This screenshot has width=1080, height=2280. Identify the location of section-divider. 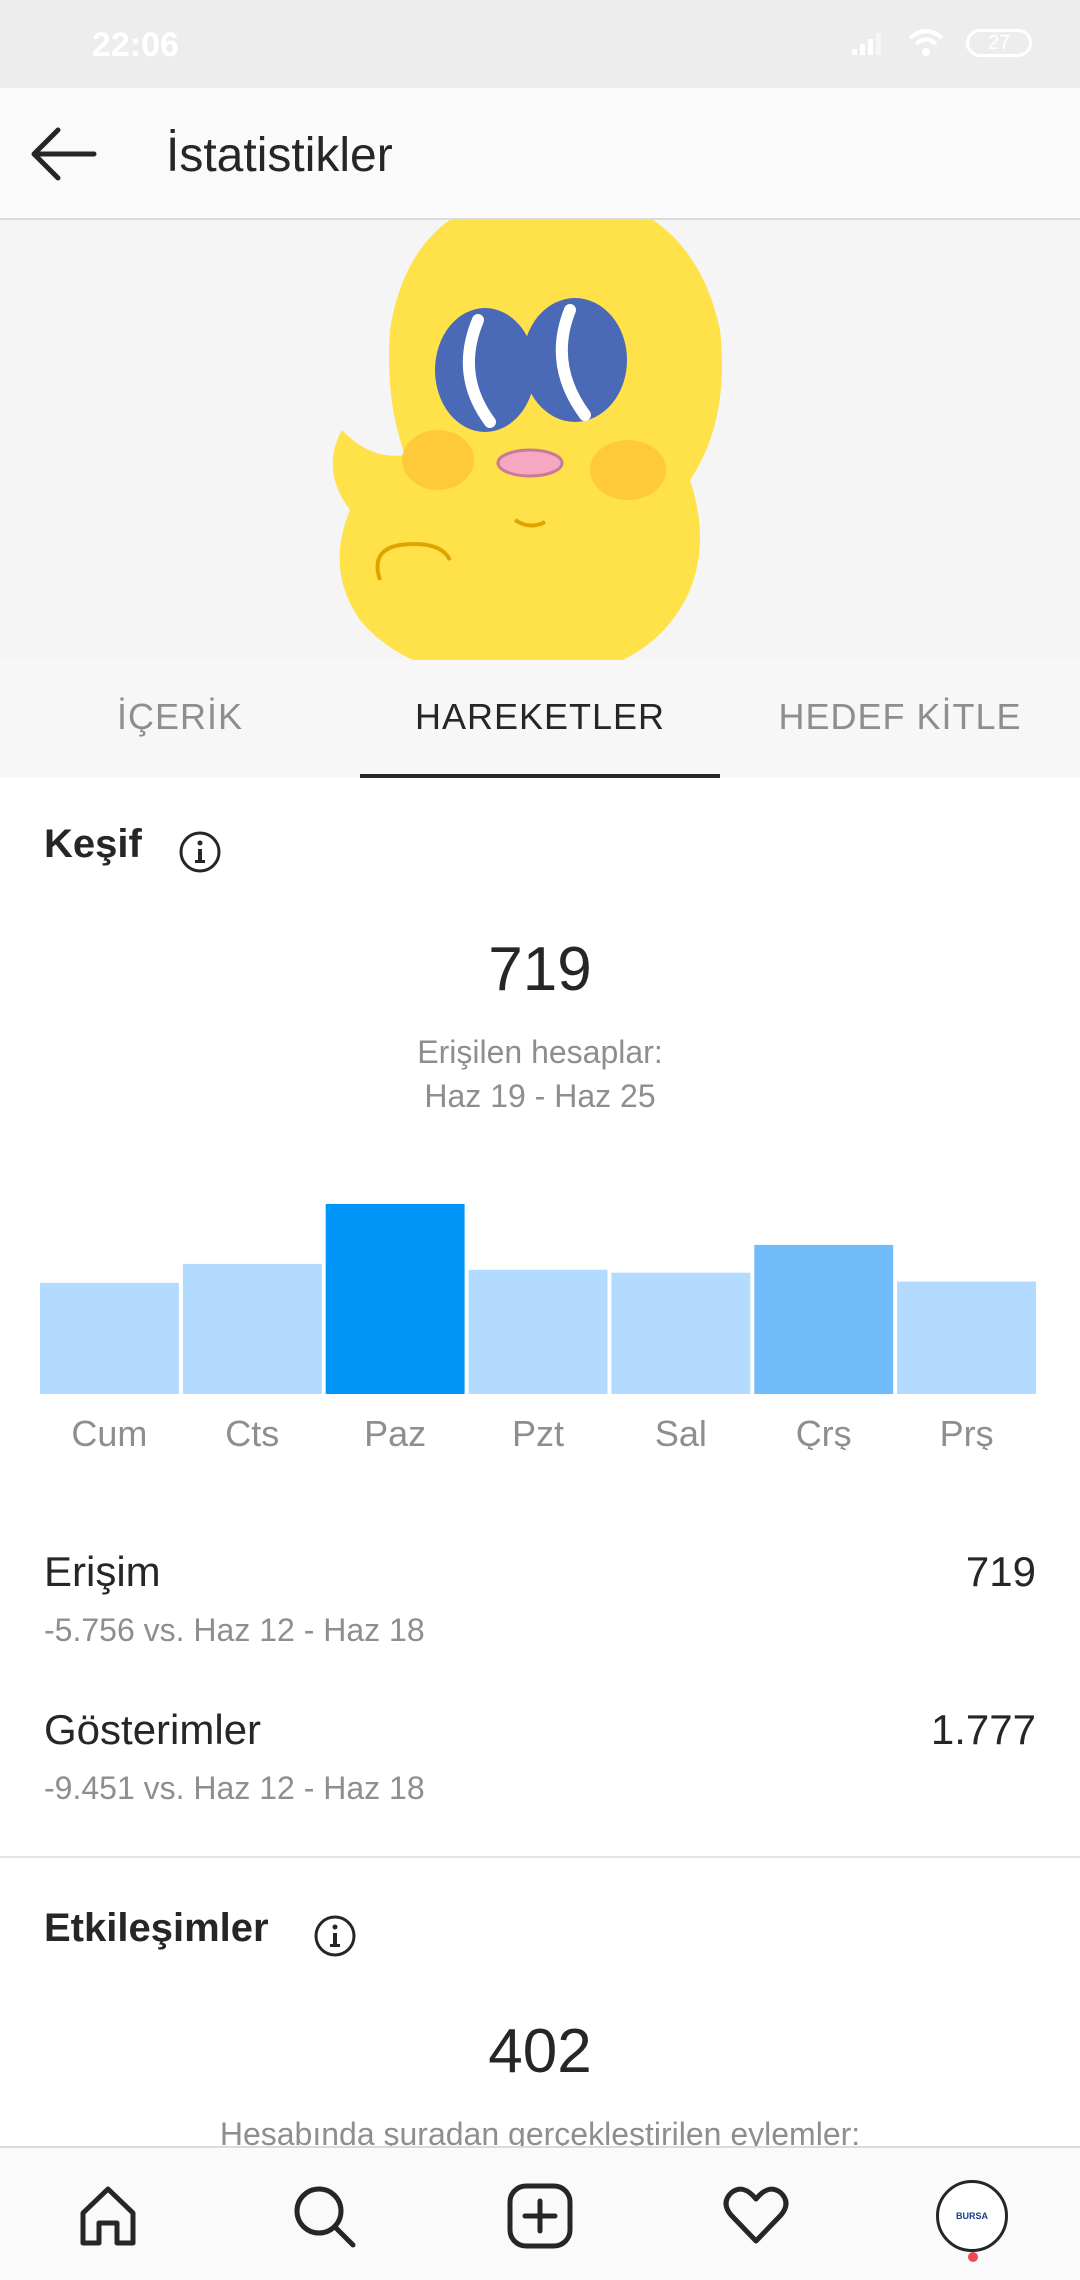
(540, 1857).